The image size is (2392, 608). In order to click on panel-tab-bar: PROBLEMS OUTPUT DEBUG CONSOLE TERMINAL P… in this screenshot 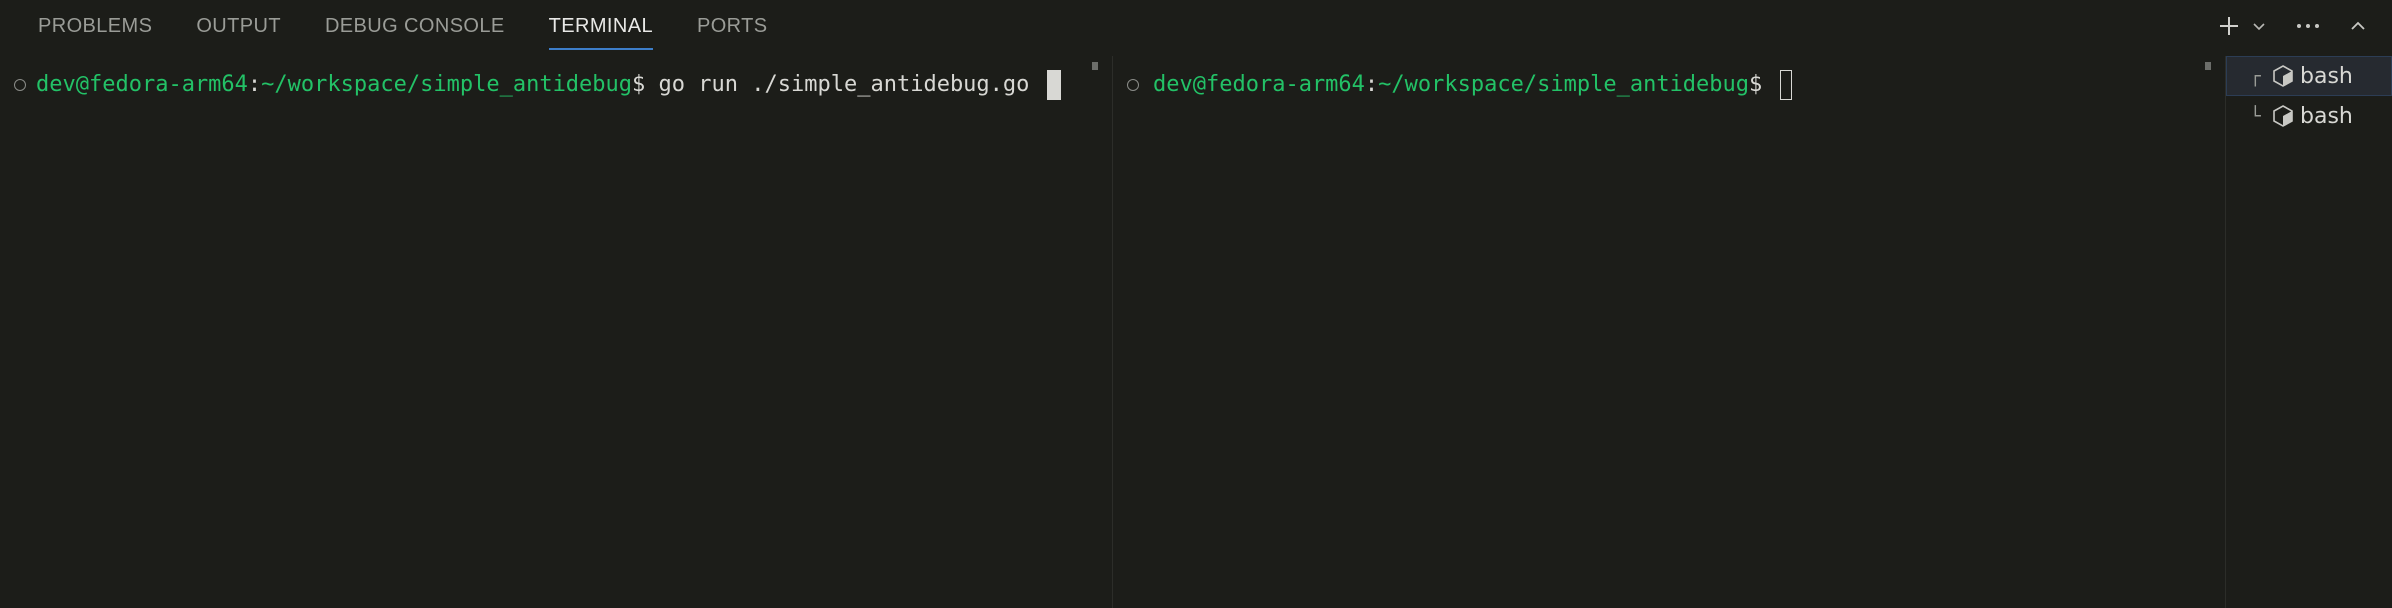, I will do `click(1196, 28)`.